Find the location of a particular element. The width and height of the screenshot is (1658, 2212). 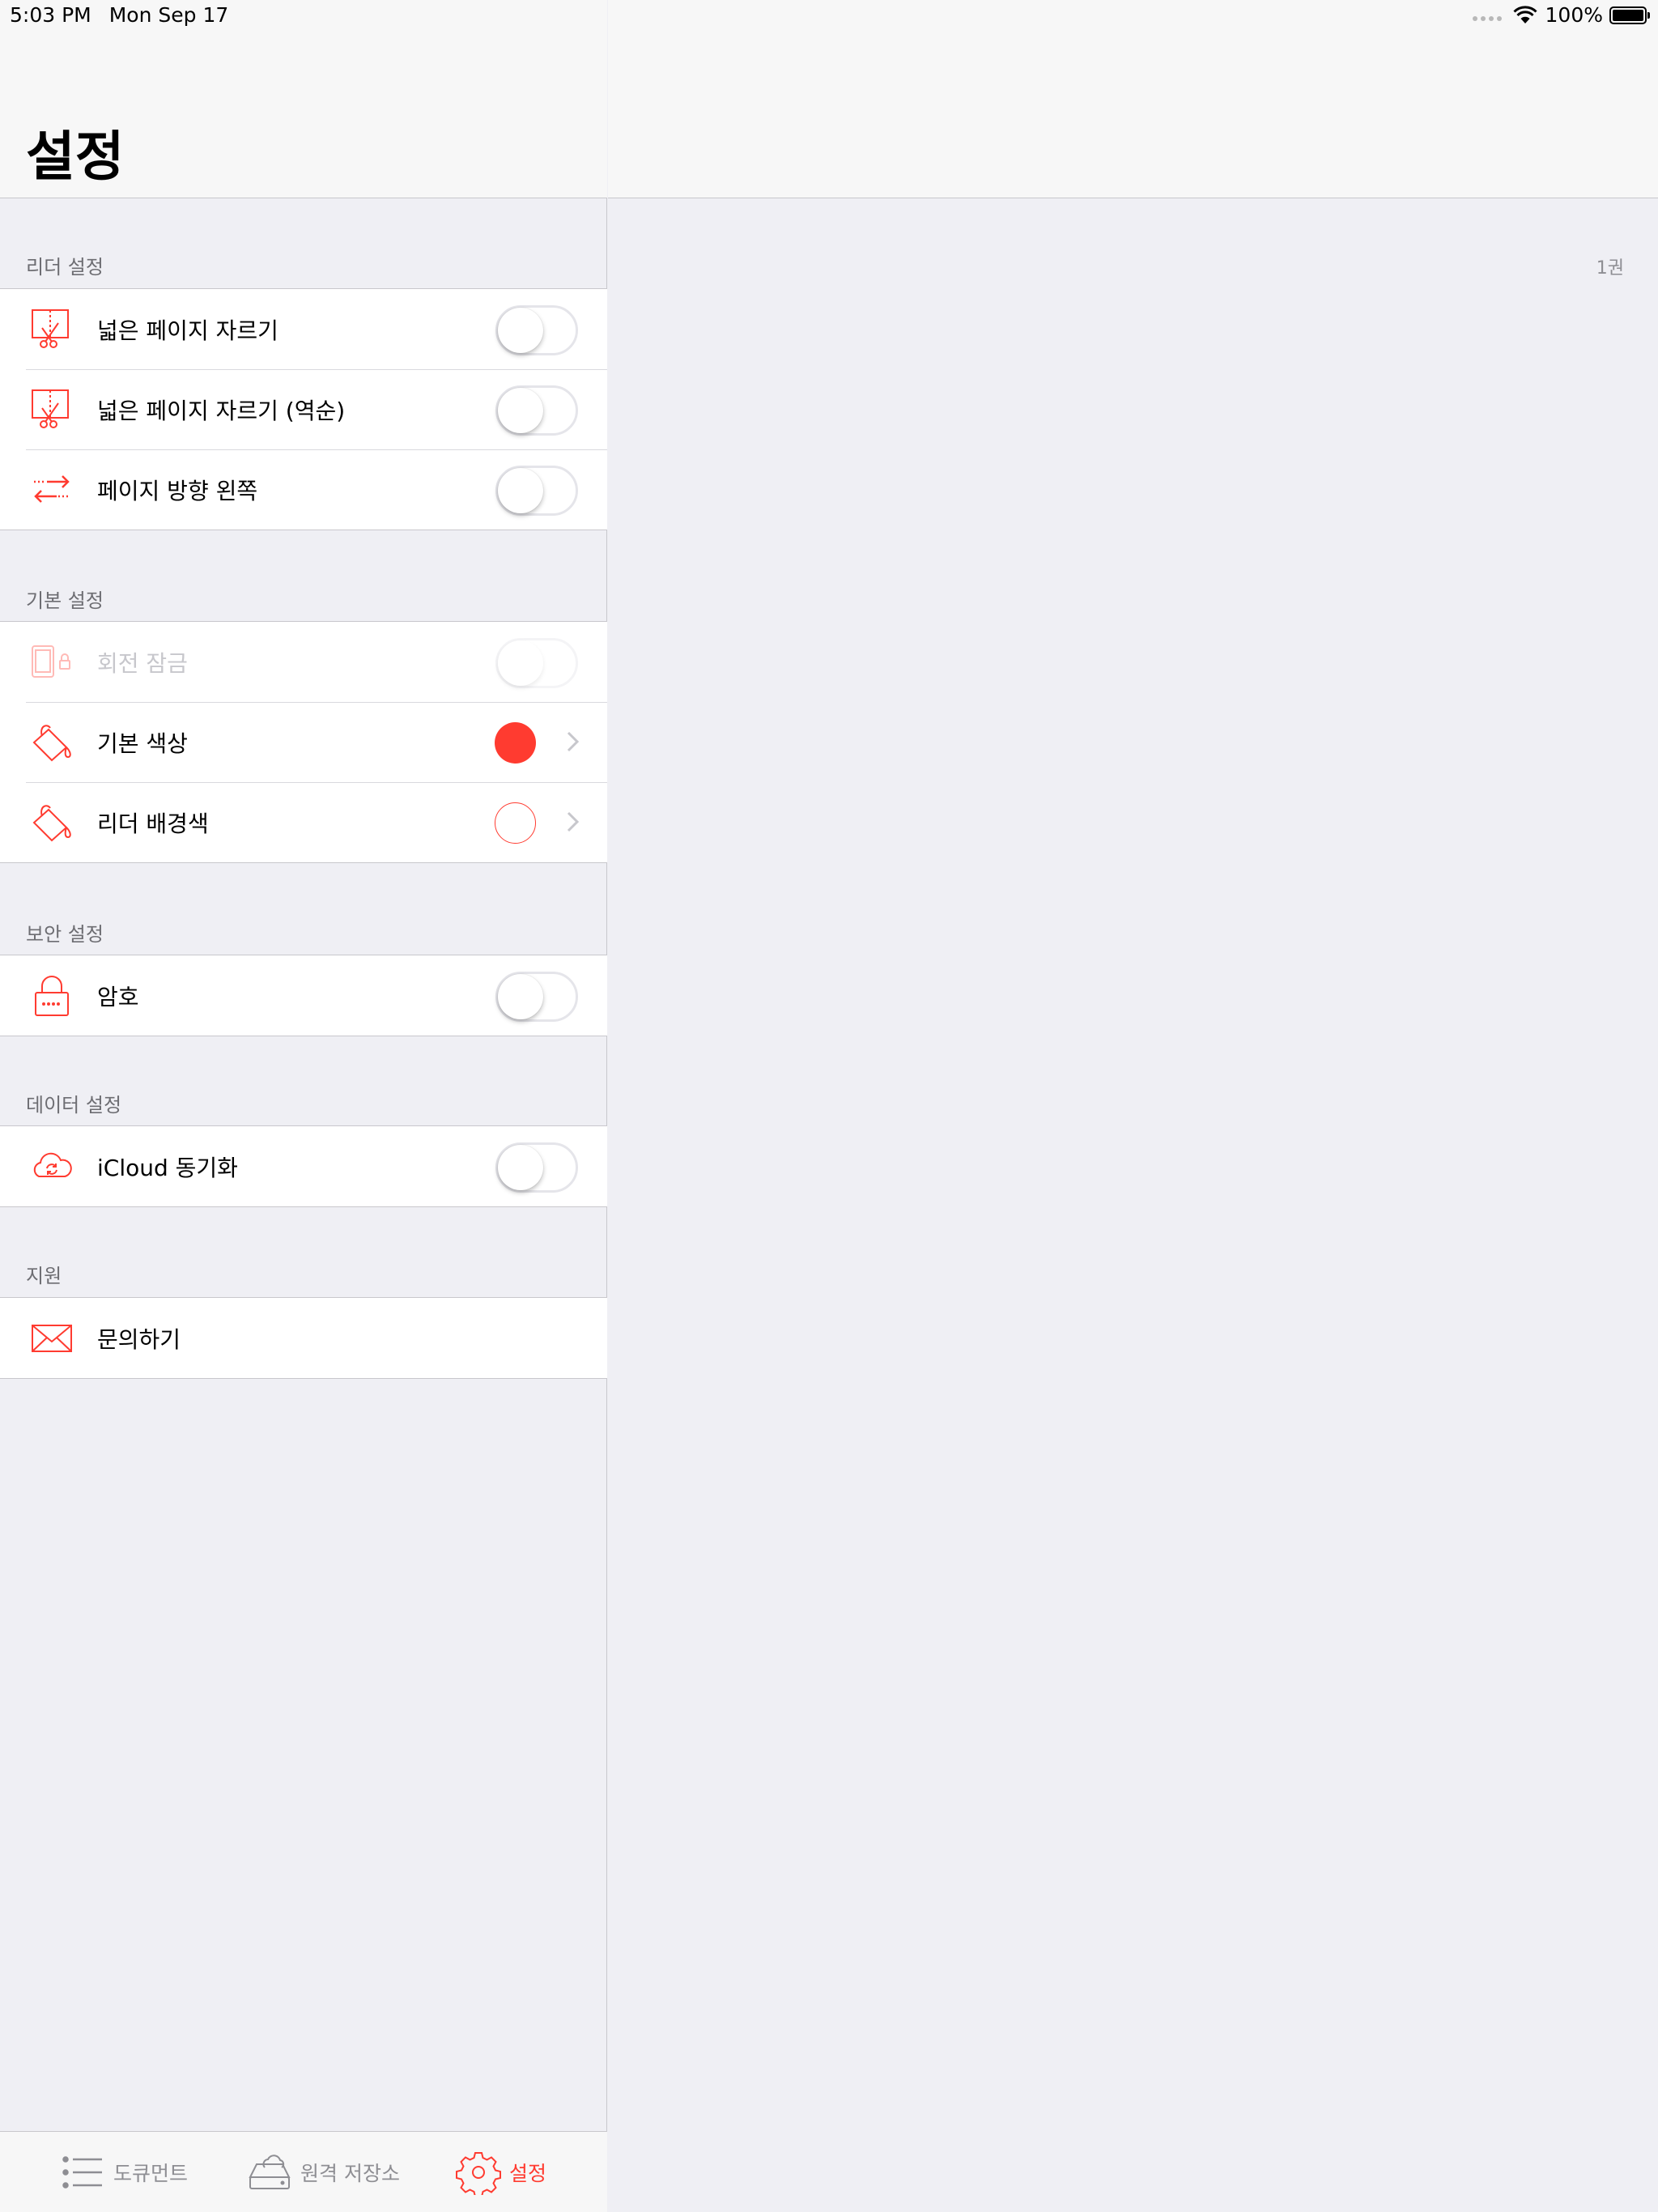

setting-label: 넓은 페이지 자르기 is located at coordinates (187, 330).